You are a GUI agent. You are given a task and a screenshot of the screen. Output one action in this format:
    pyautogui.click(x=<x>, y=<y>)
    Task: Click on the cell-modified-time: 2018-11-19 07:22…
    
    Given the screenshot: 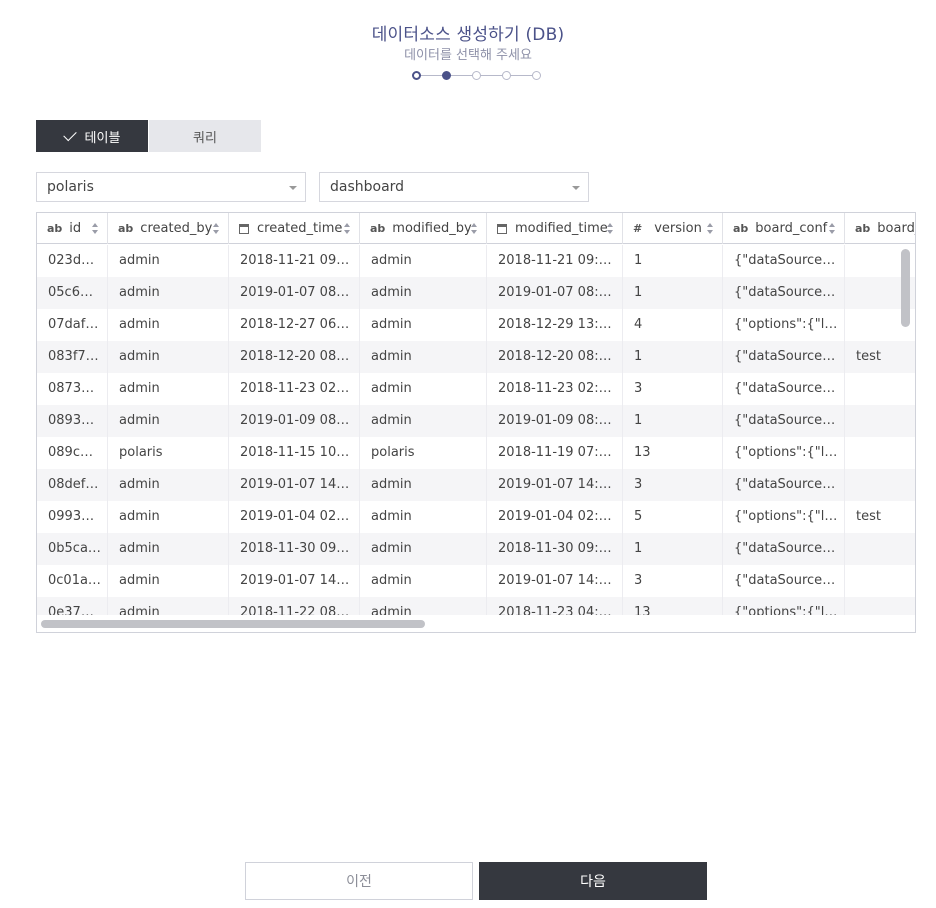 What is the action you would take?
    pyautogui.click(x=555, y=453)
    